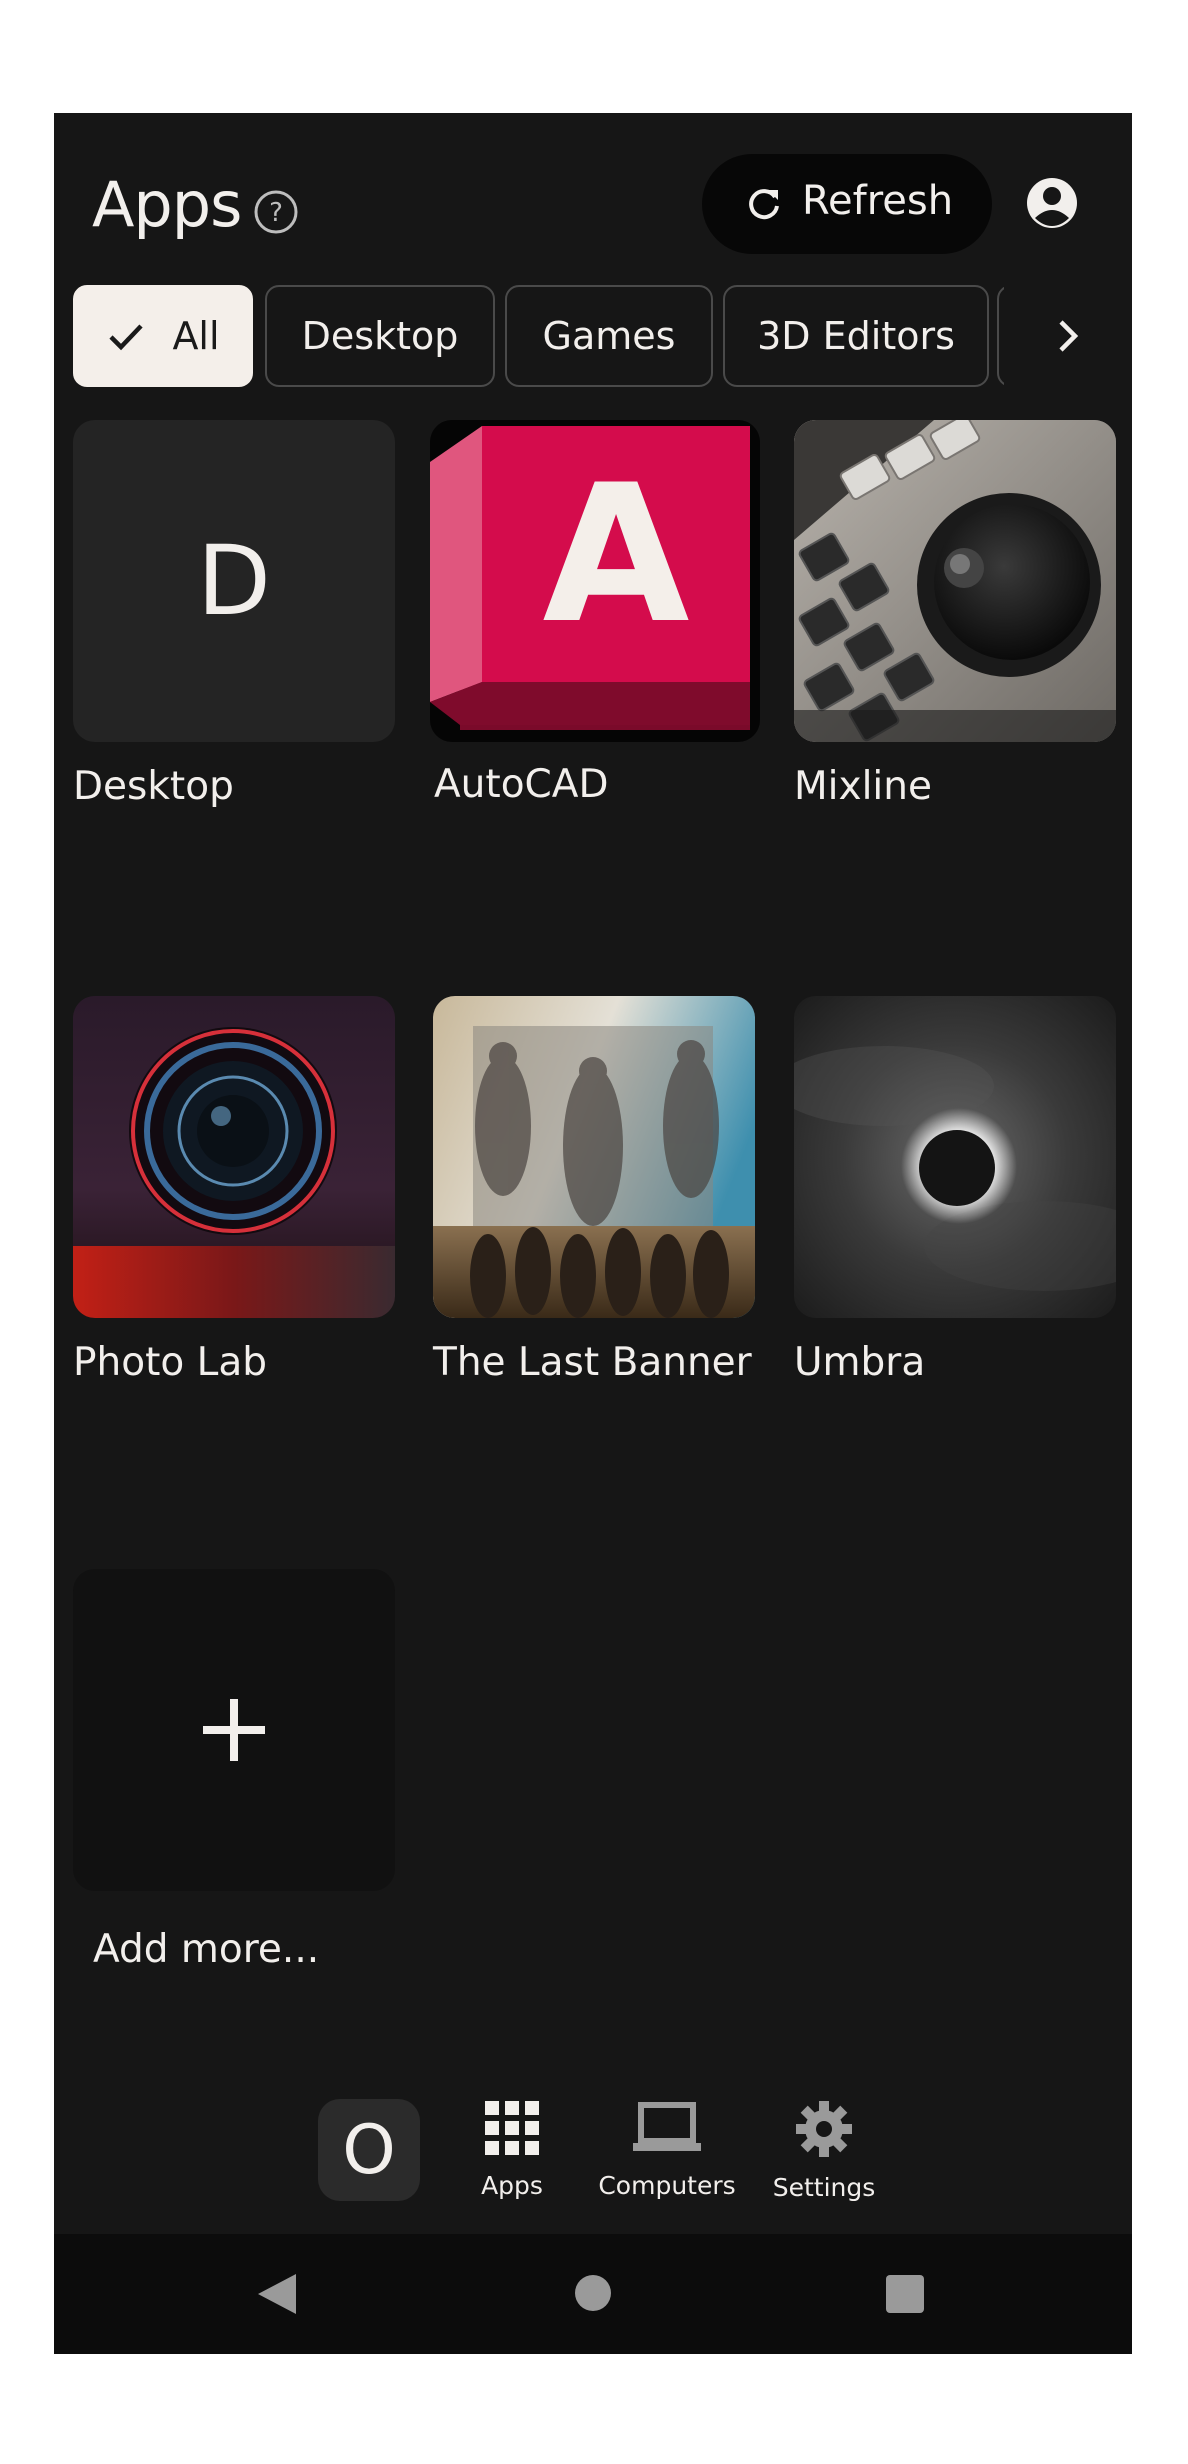 The height and width of the screenshot is (2464, 1188). I want to click on chip-label: All, so click(196, 336).